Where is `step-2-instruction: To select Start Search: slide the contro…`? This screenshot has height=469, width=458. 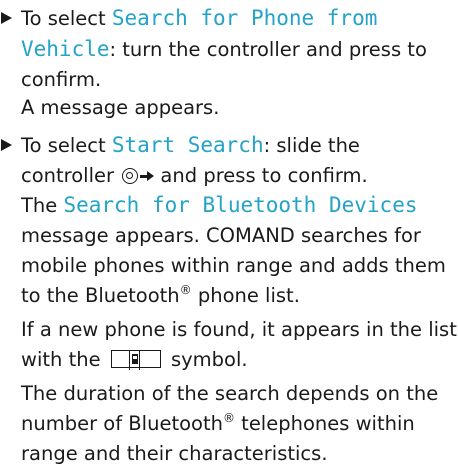
step-2-instruction: To select Start Search: slide the contro… is located at coordinates (239, 160).